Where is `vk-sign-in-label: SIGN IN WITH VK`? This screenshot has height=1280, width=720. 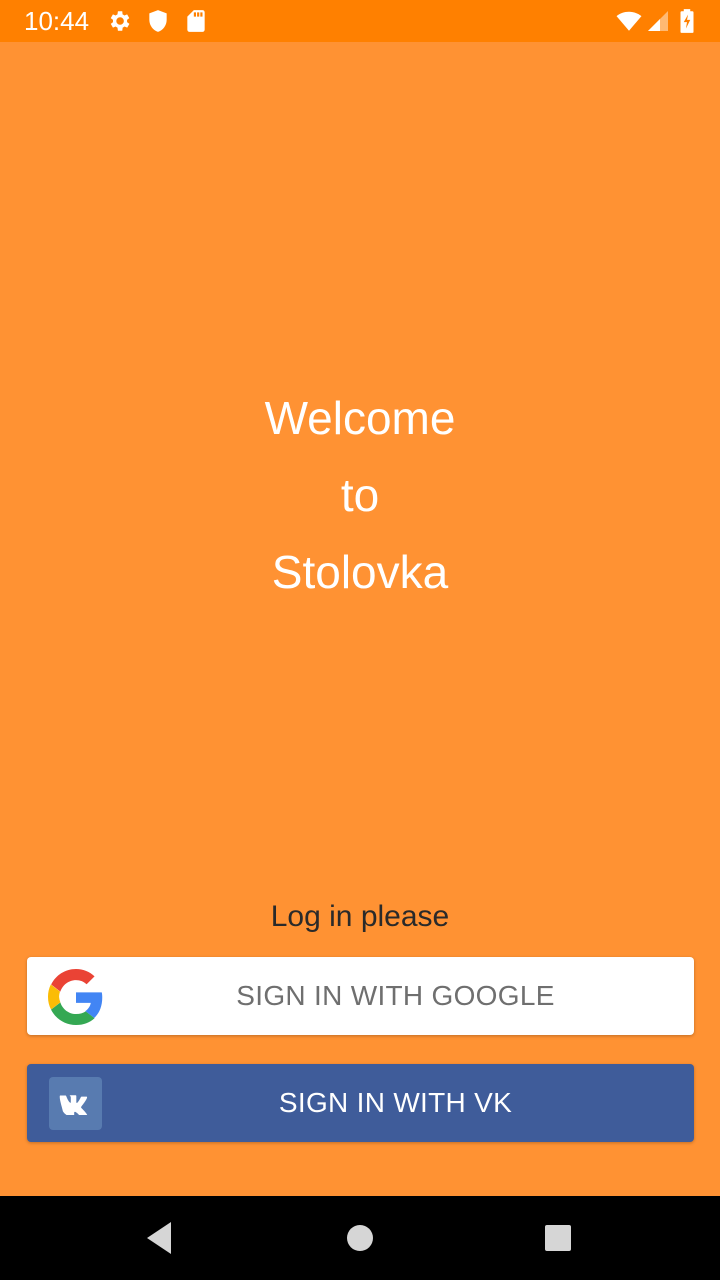
vk-sign-in-label: SIGN IN WITH VK is located at coordinates (395, 1102).